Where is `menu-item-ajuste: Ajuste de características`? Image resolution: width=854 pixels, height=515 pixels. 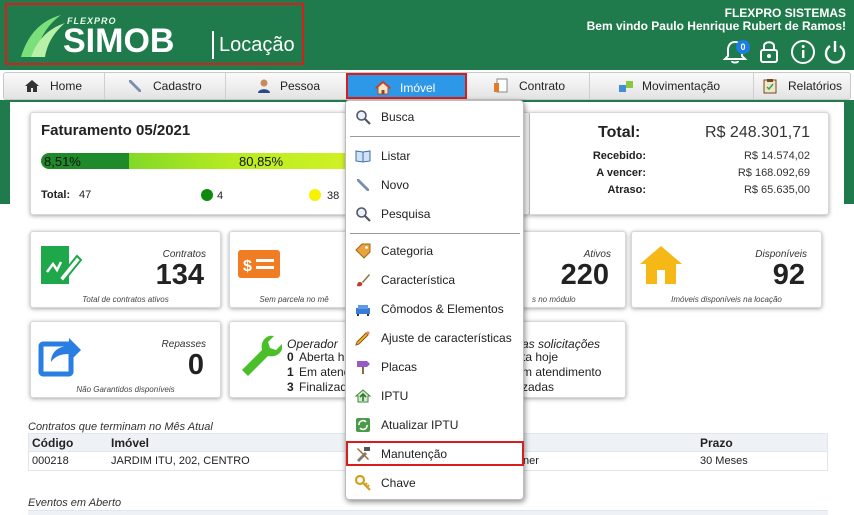 menu-item-ajuste: Ajuste de características is located at coordinates (435, 338).